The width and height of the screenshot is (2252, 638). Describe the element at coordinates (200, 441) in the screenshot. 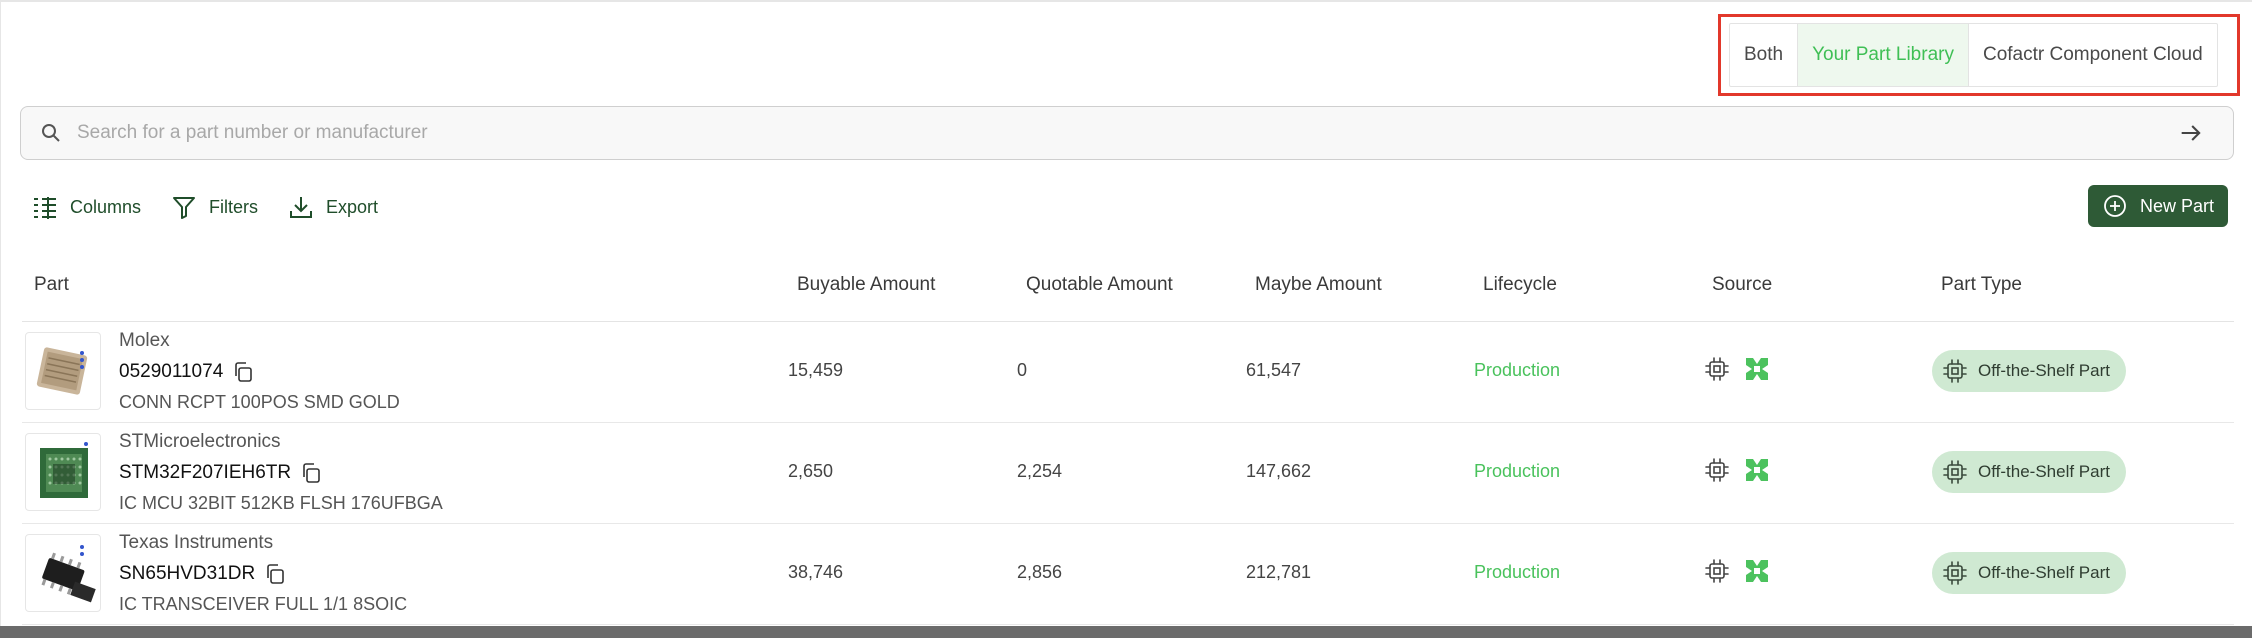

I see `manufacturer: STMicroelectronics` at that location.